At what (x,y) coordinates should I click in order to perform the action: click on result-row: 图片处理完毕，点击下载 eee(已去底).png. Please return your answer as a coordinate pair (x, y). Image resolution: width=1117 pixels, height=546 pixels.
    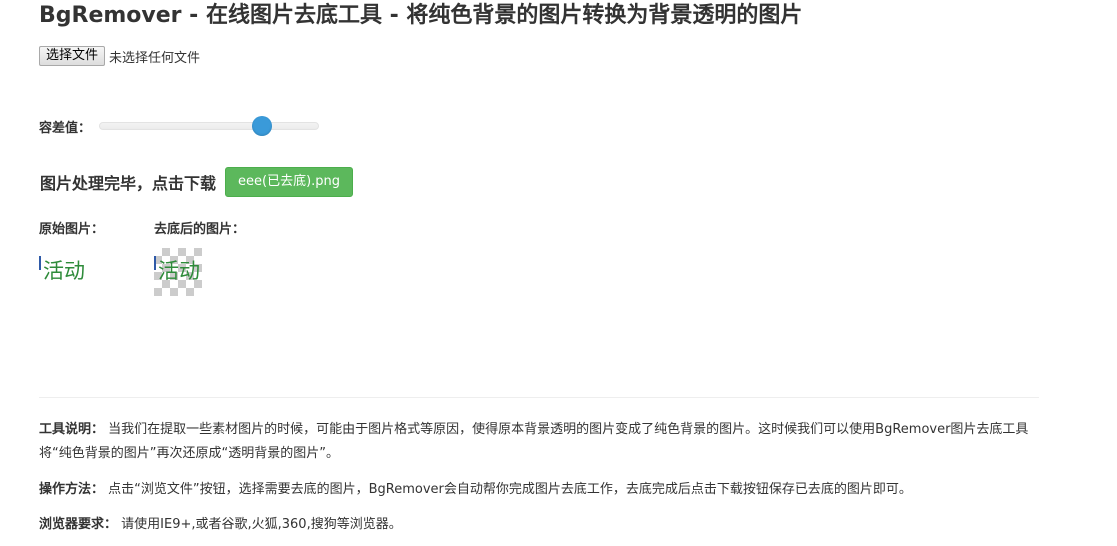
    Looking at the image, I should click on (197, 182).